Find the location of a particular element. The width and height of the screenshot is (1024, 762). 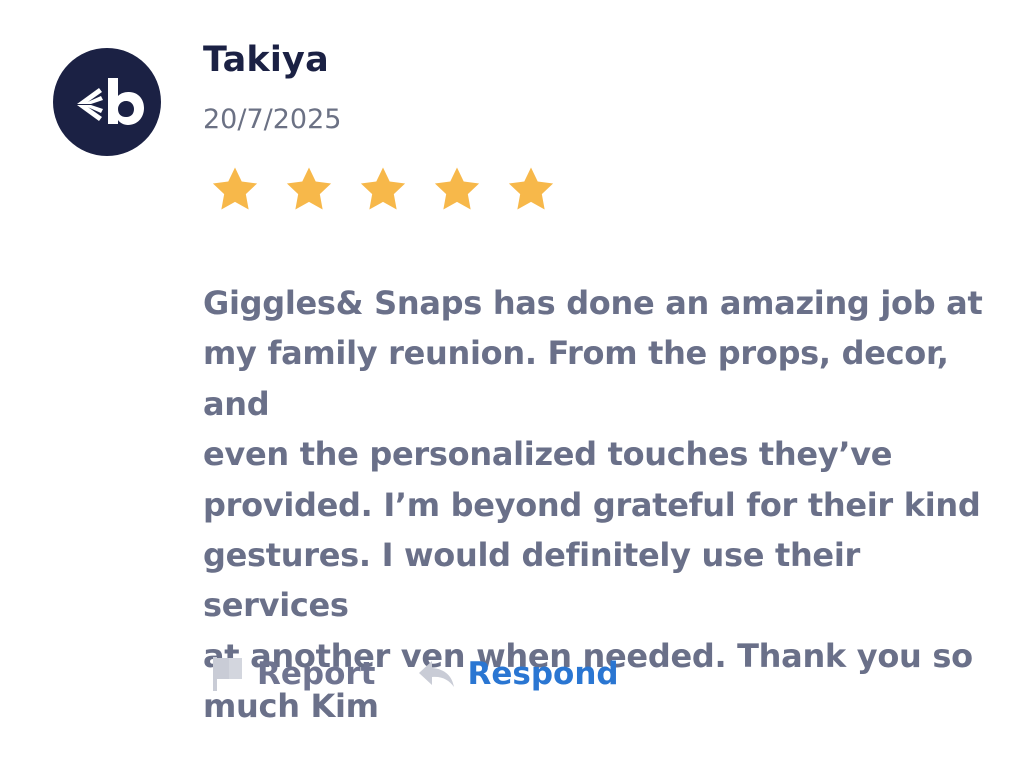

report-button: Report is located at coordinates (293, 674).